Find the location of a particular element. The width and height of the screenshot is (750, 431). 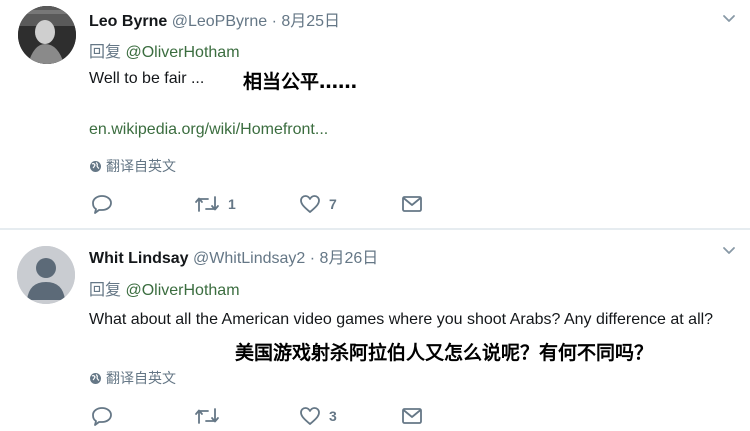

like-button: 3 is located at coordinates (318, 416).